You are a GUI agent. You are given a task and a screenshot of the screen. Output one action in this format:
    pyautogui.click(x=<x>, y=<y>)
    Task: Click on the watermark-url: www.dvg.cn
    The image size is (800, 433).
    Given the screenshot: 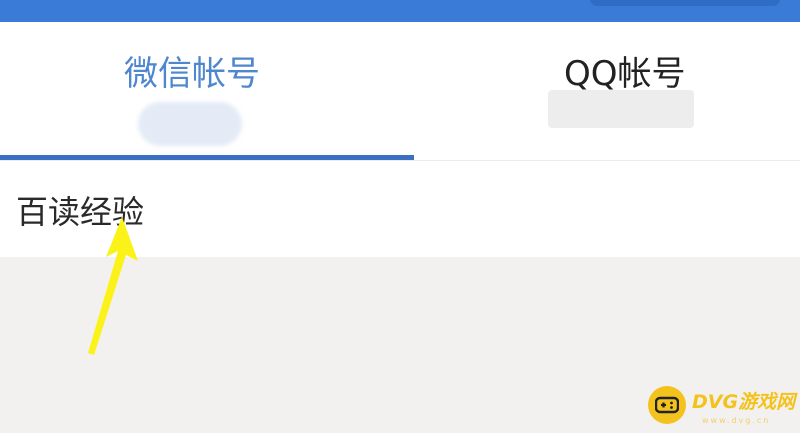 What is the action you would take?
    pyautogui.click(x=736, y=420)
    